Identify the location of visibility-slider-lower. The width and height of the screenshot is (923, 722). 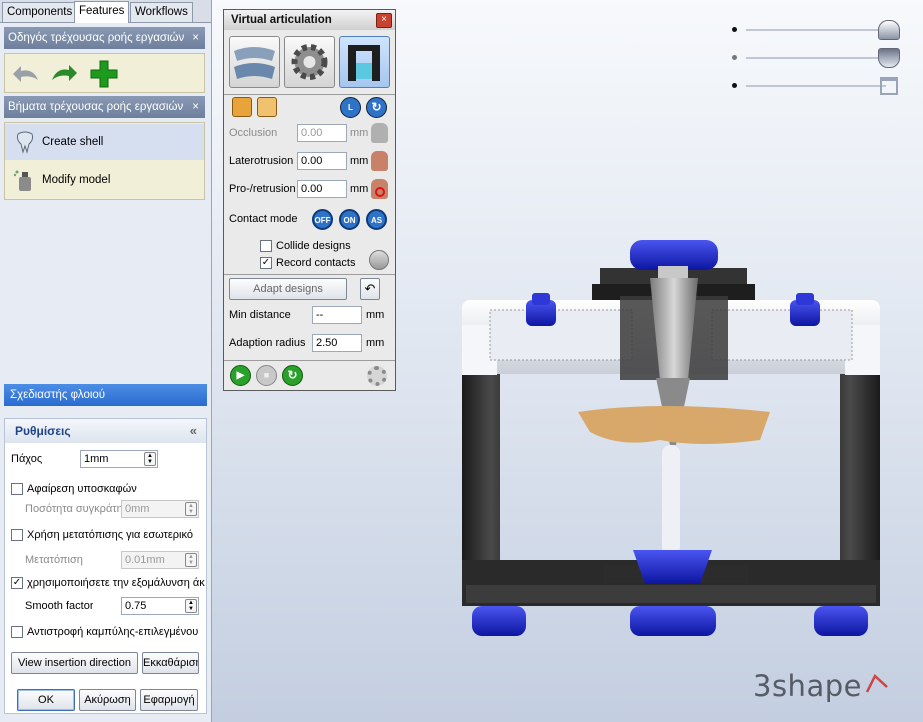
(816, 58).